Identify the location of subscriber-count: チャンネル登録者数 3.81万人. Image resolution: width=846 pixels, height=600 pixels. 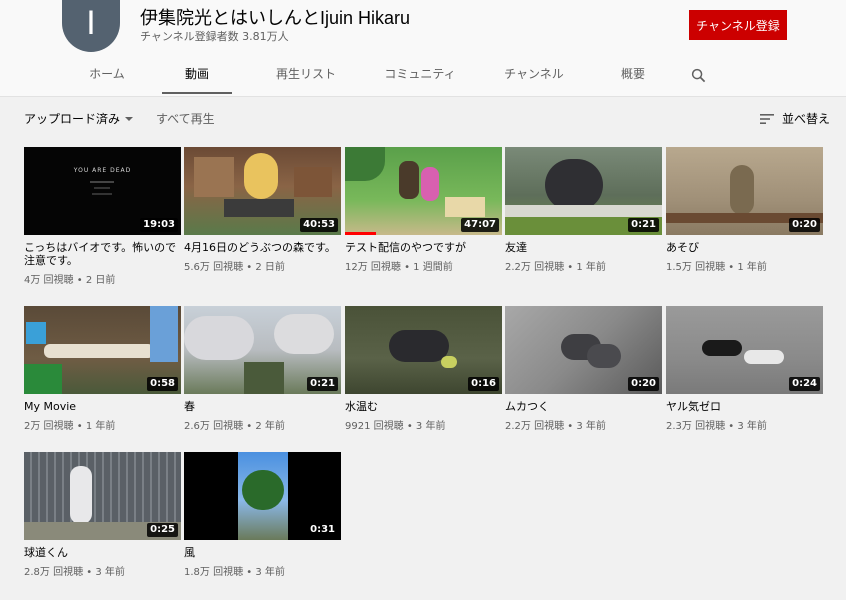
(214, 36).